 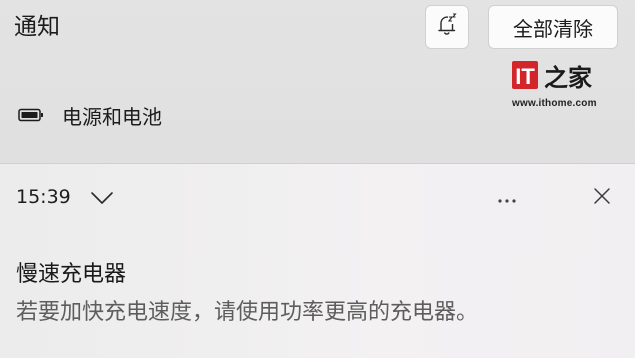 I want to click on more-horizontal-icon, so click(x=507, y=198).